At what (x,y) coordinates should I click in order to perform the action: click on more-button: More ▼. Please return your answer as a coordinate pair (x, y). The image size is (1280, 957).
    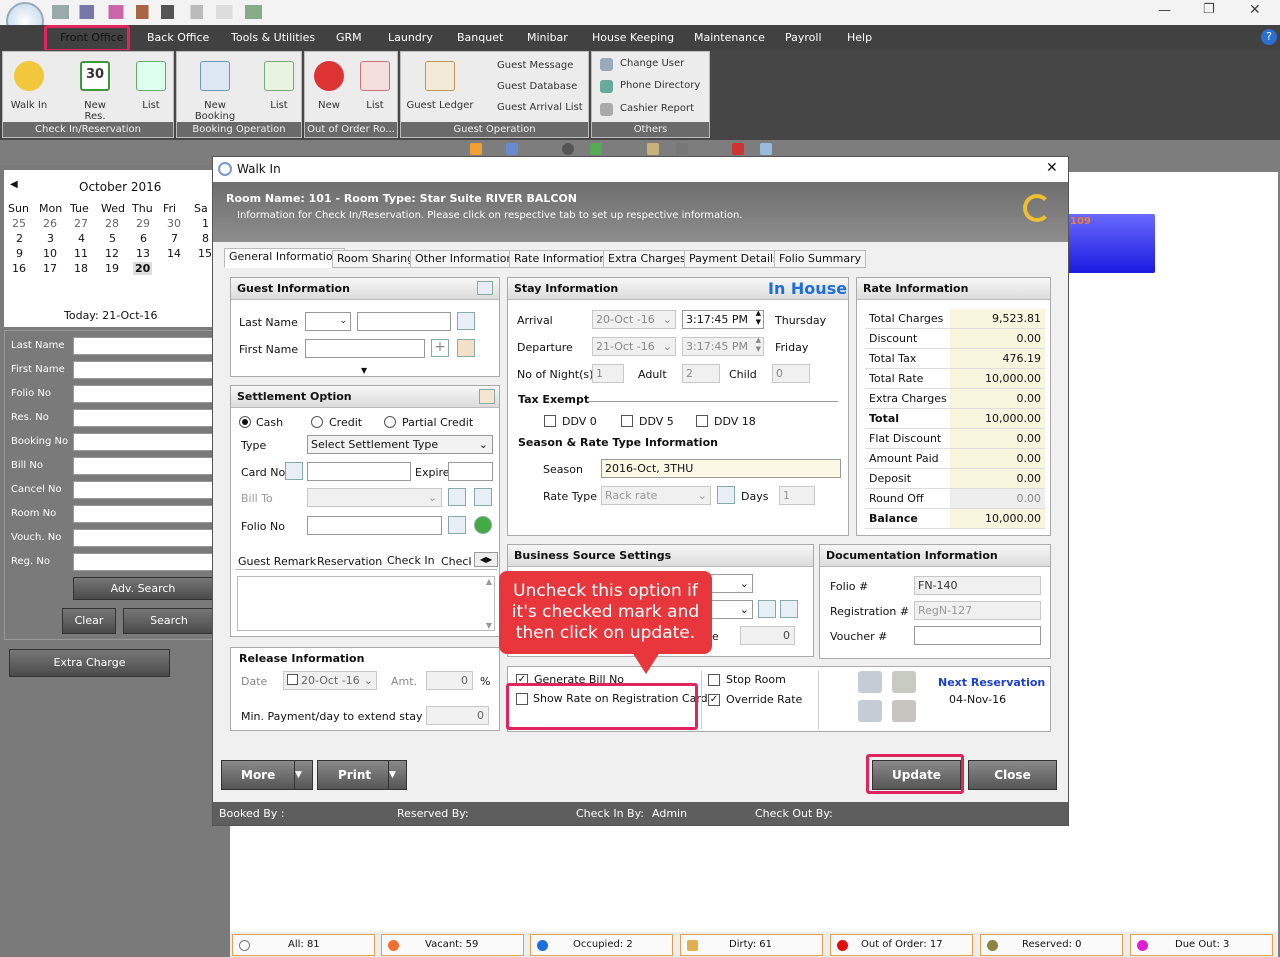
    Looking at the image, I should click on (267, 775).